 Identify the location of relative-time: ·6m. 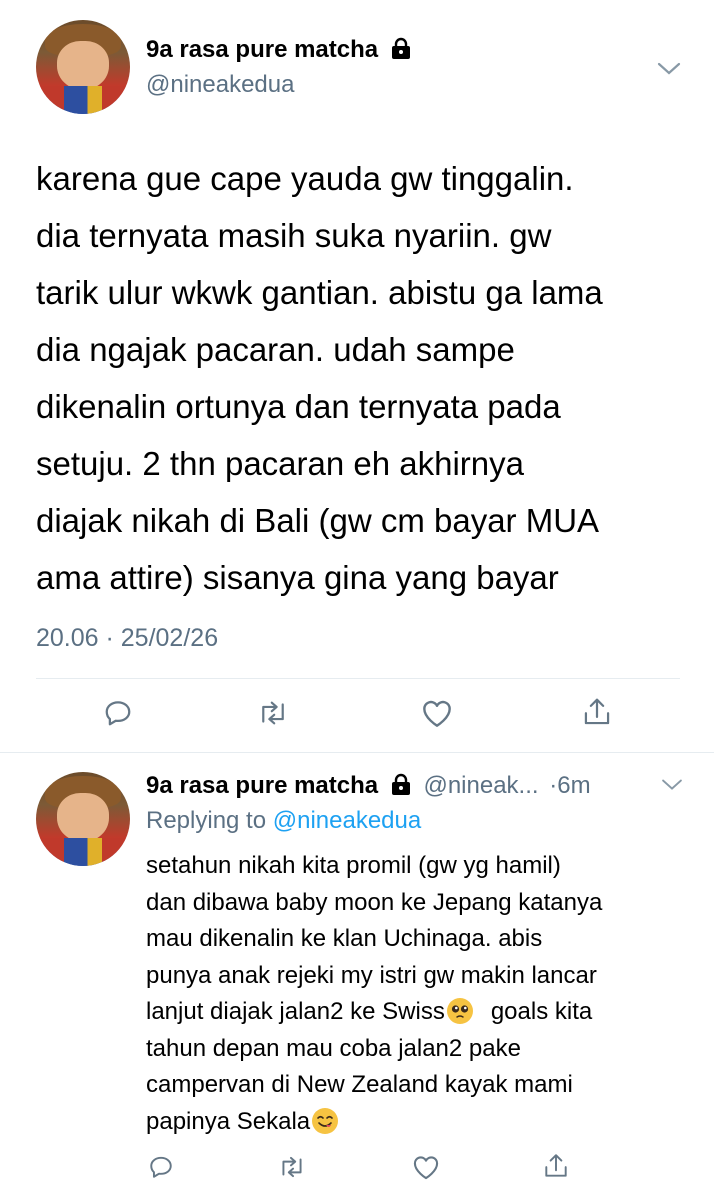
(569, 785).